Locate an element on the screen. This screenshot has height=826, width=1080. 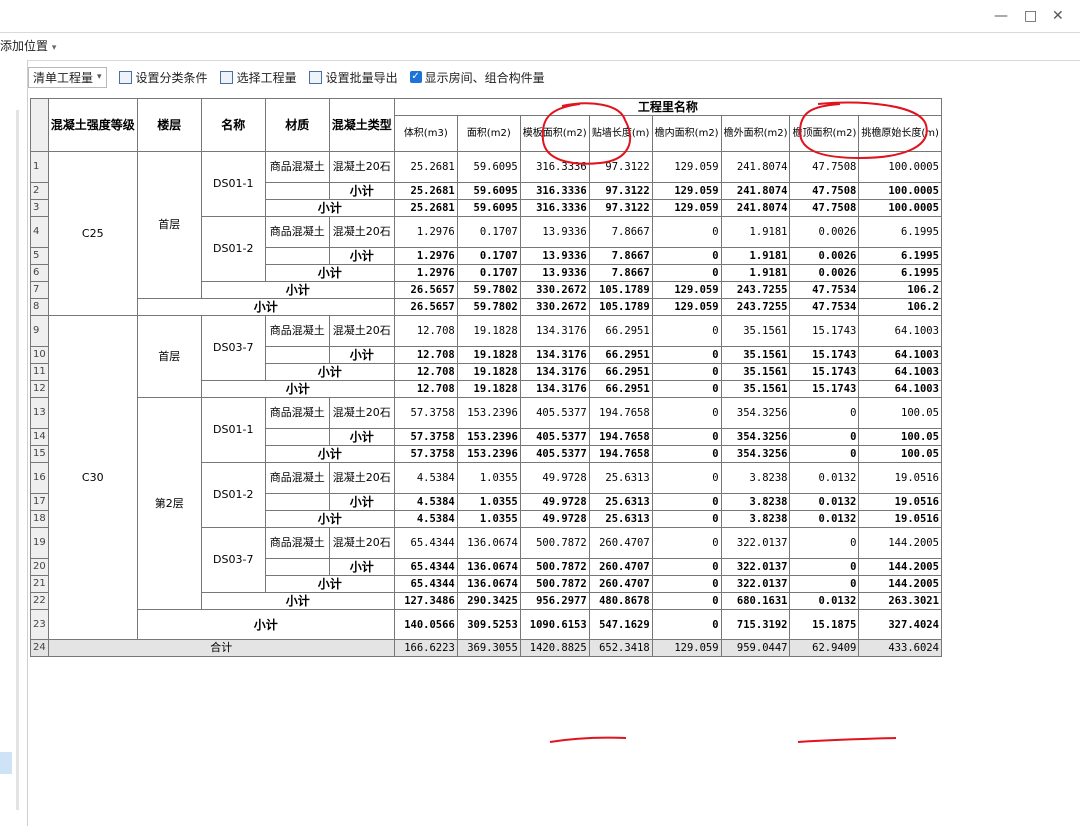
cell-area: 153.2396 is located at coordinates (488, 454).